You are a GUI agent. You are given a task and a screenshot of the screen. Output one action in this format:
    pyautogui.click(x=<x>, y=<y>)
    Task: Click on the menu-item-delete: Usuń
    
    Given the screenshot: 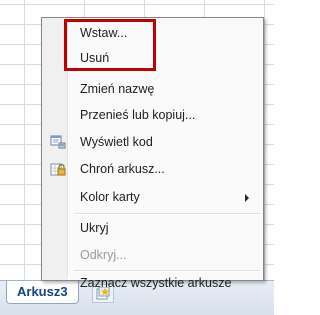 What is the action you would take?
    pyautogui.click(x=152, y=58)
    